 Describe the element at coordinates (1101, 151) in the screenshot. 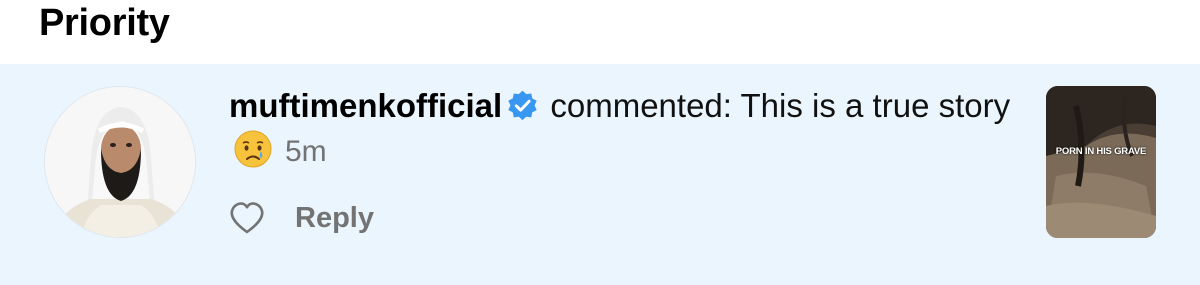

I see `thumbnail-caption: PORN IN HIS GRAVE` at that location.